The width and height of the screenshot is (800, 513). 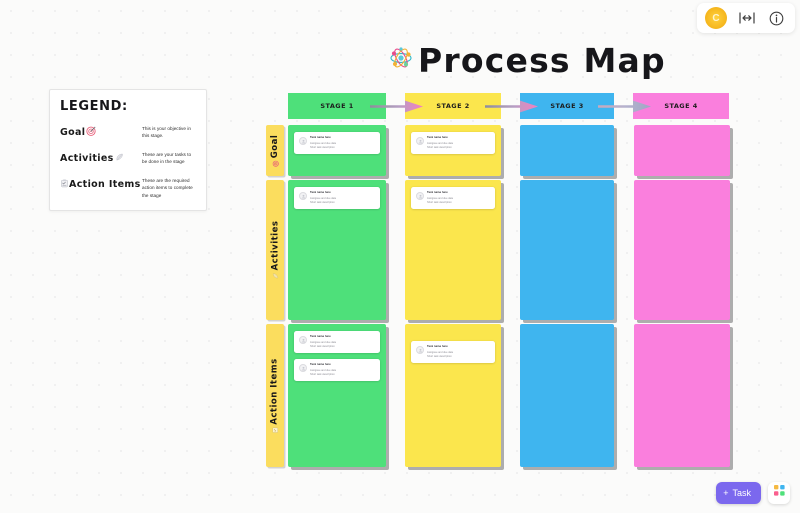 I want to click on avatar: C, so click(x=716, y=18).